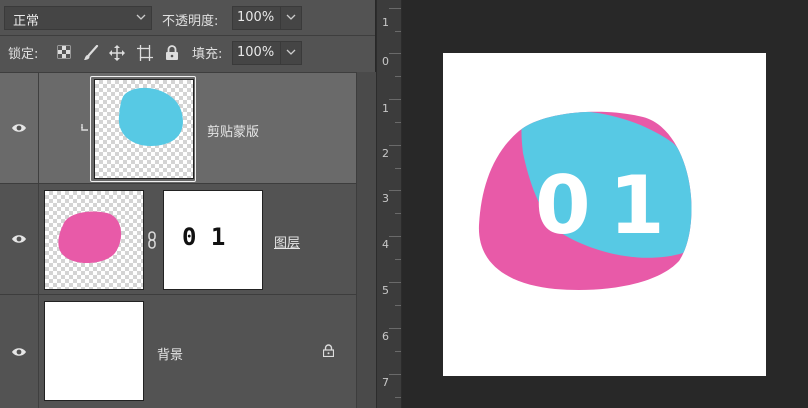  I want to click on opacity-field: 100%, so click(267, 18).